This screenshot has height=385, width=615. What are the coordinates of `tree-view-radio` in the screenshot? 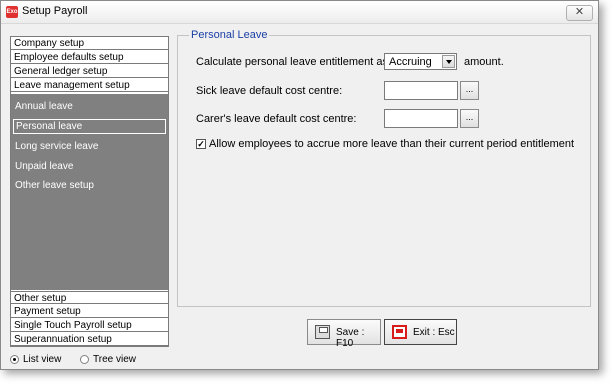 It's located at (84, 359).